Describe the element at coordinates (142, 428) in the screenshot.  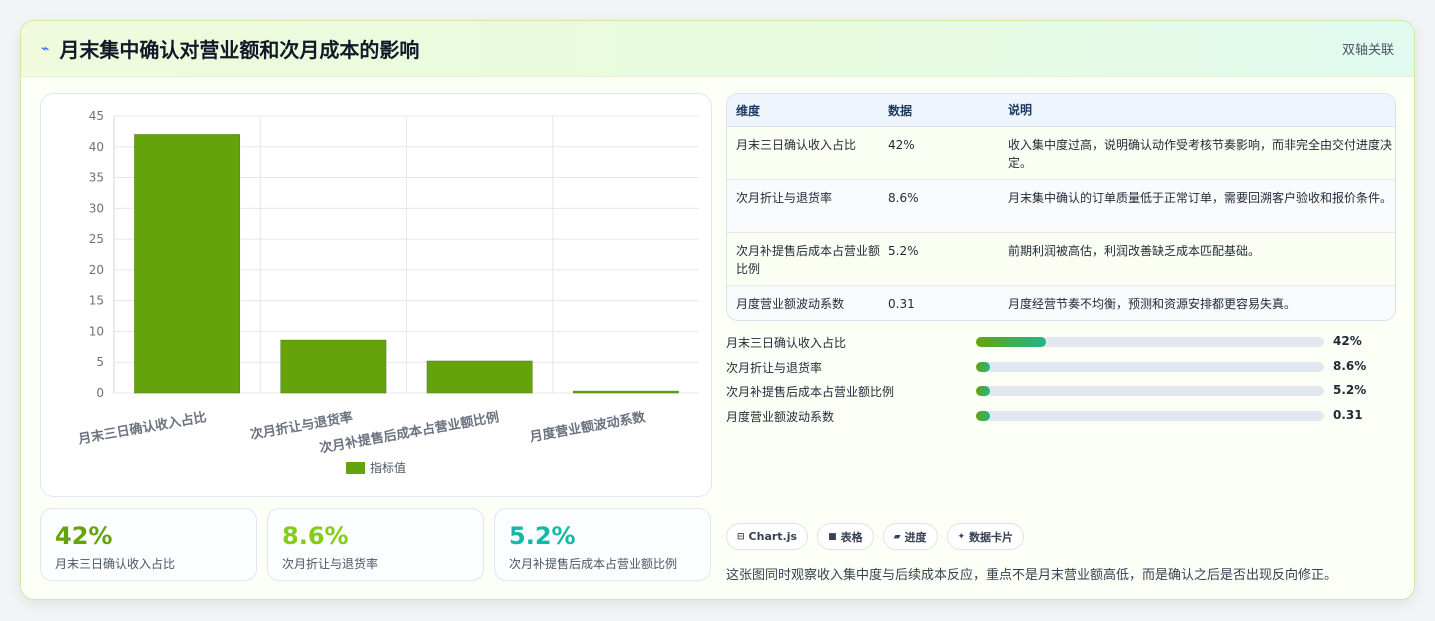
I see `x-category-label: 月末三日确认收入占比` at that location.